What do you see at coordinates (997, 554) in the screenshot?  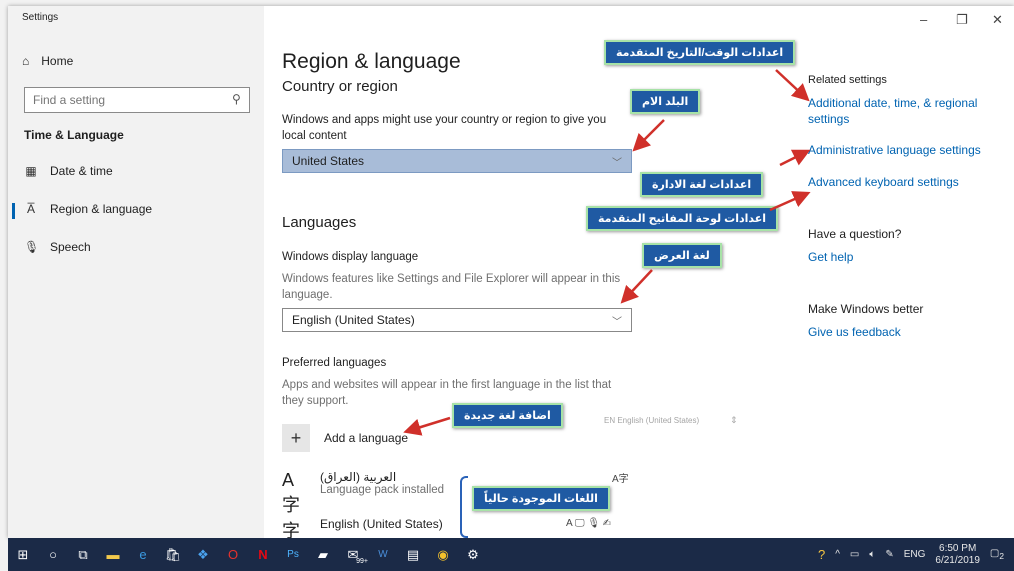 I see `notification-icon: ▢2` at bounding box center [997, 554].